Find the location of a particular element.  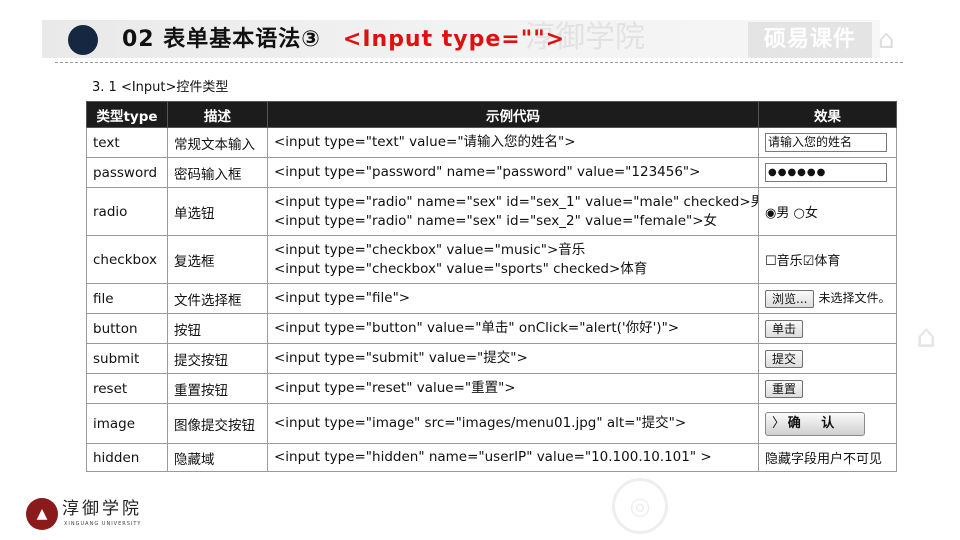

section-title: 3. 1 <Input>控件类型 is located at coordinates (160, 87).